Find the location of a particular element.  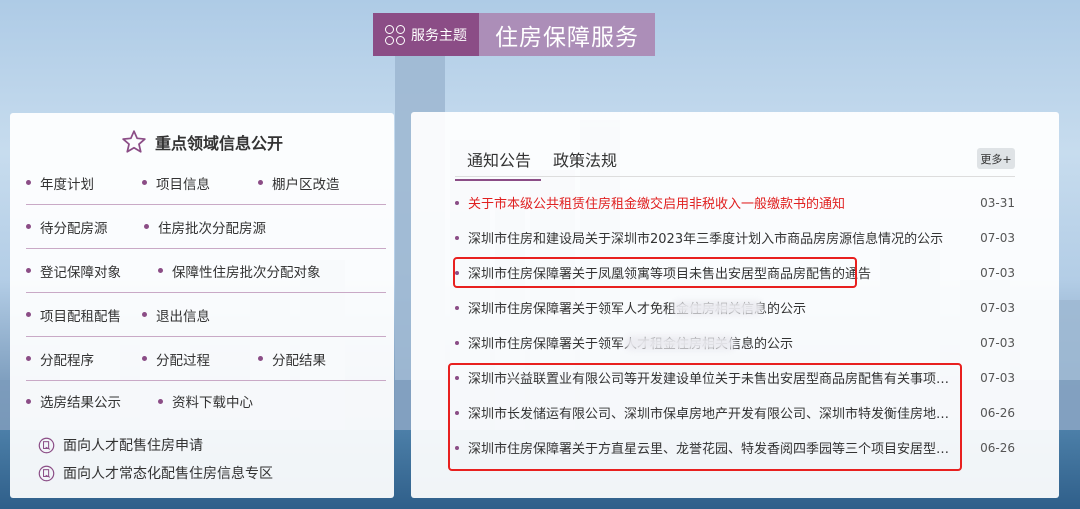

disclosure-row-1: 年度计划 项目信息 棚户区改造 is located at coordinates (206, 183).